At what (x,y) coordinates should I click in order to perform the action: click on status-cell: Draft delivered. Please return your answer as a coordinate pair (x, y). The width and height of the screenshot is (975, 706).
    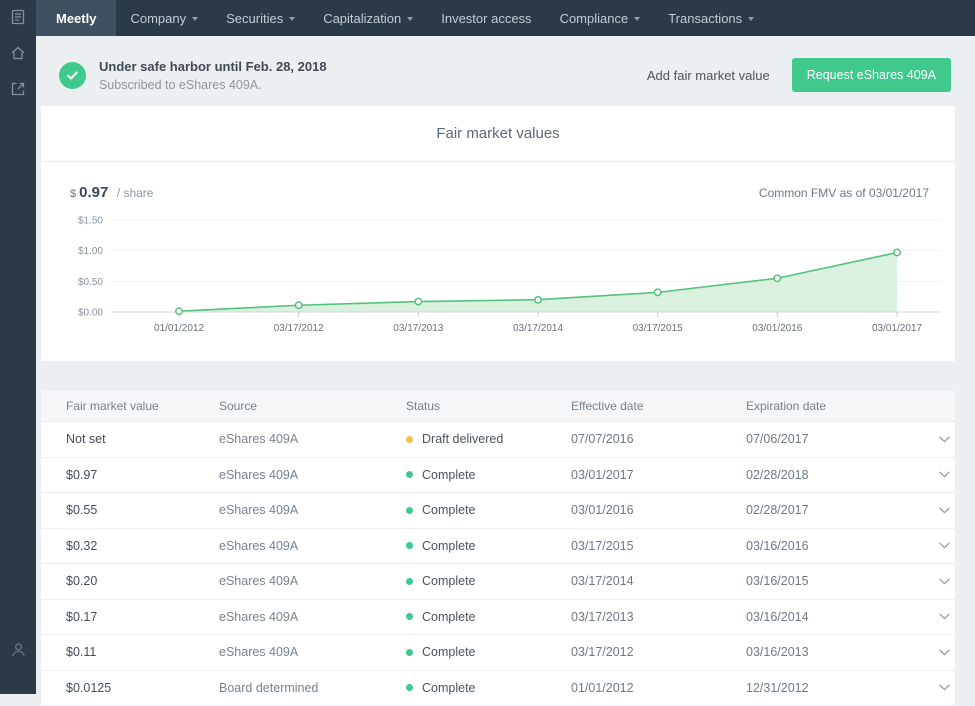
    Looking at the image, I should click on (488, 439).